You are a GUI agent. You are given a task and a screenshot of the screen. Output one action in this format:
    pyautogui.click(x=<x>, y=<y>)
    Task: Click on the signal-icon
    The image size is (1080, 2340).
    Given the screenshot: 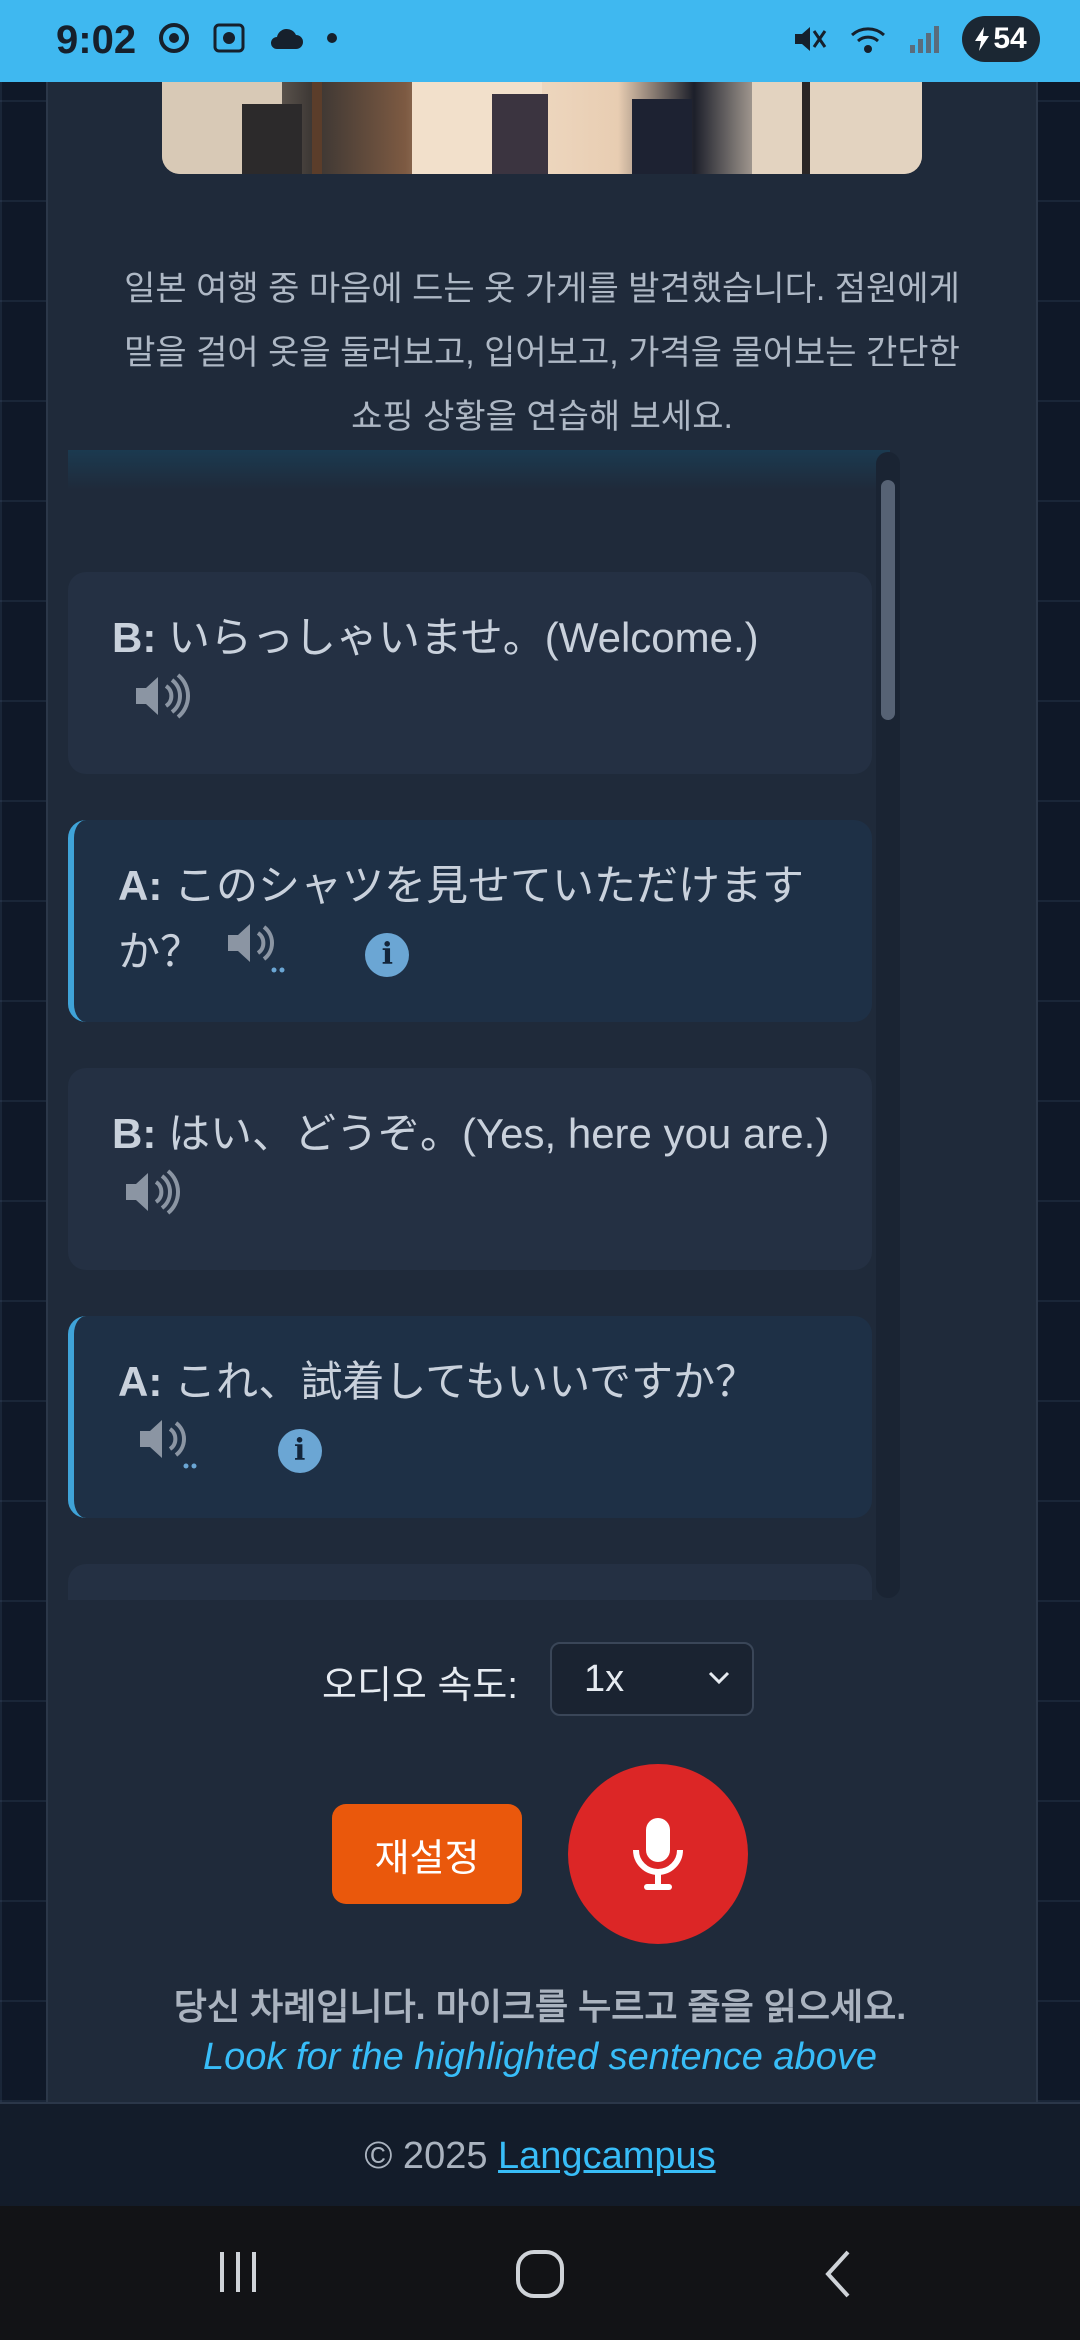 What is the action you would take?
    pyautogui.click(x=924, y=39)
    